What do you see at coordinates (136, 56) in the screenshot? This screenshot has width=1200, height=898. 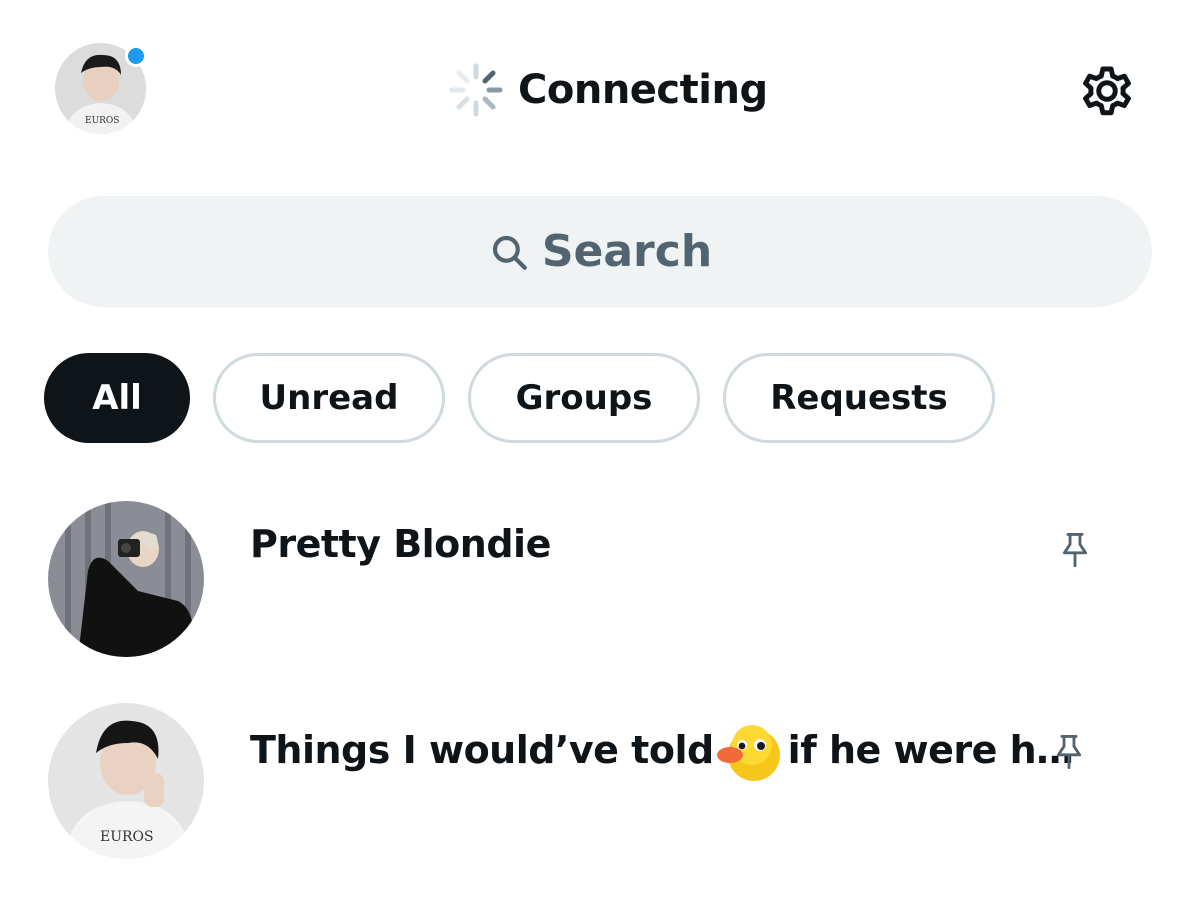 I see `notification-dot` at bounding box center [136, 56].